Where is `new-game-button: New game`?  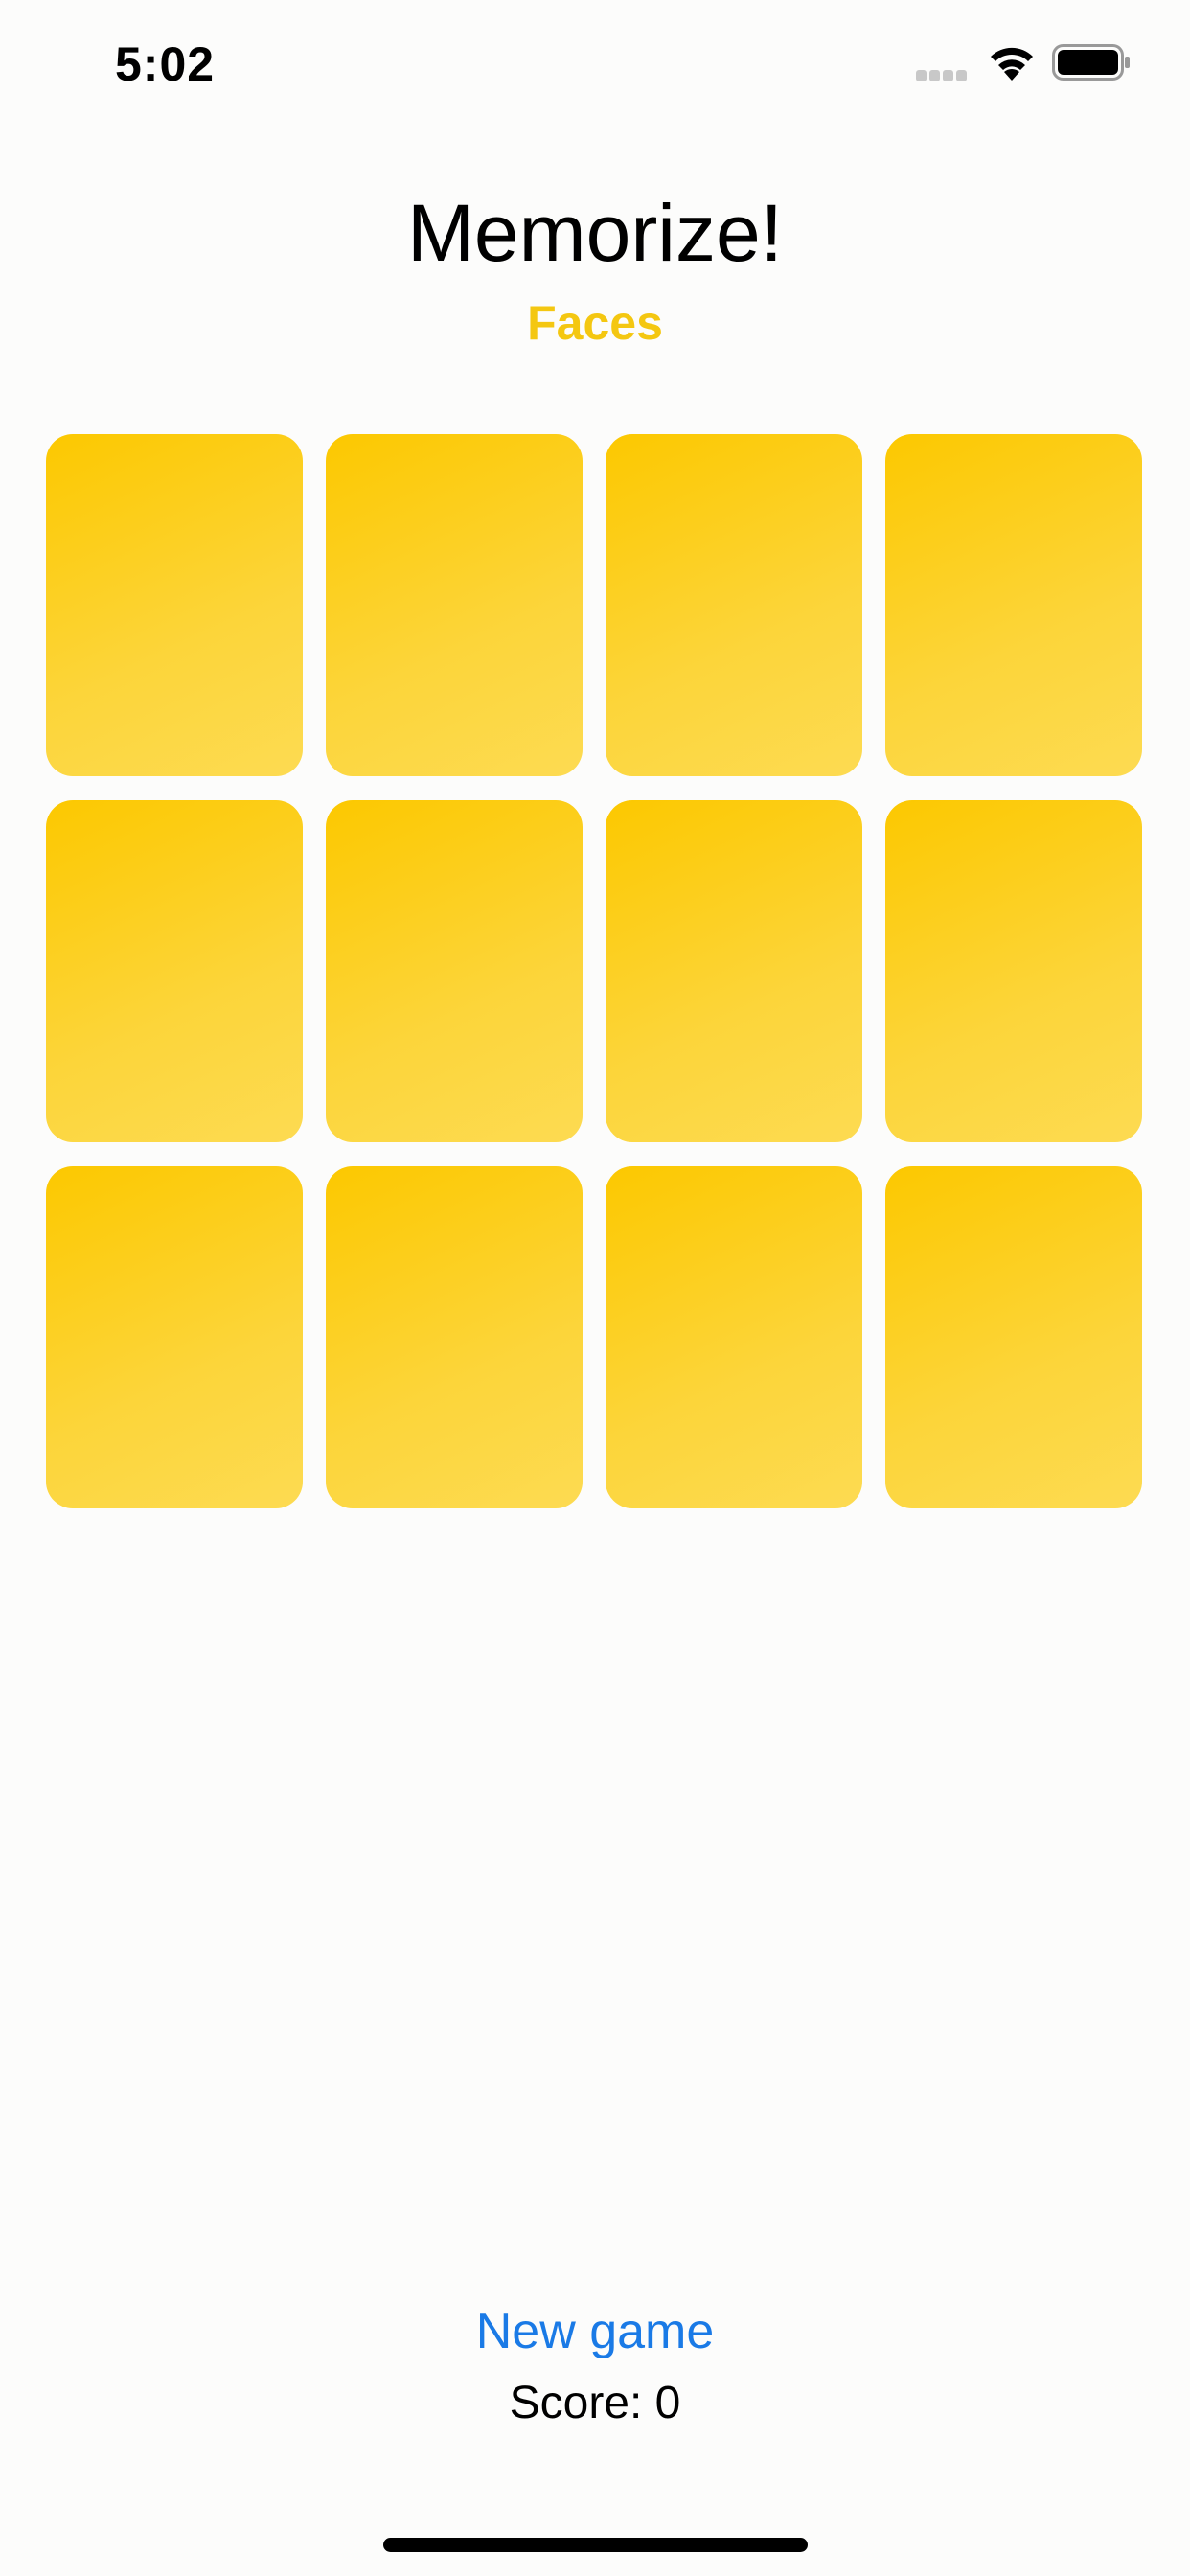
new-game-button: New game is located at coordinates (595, 2331).